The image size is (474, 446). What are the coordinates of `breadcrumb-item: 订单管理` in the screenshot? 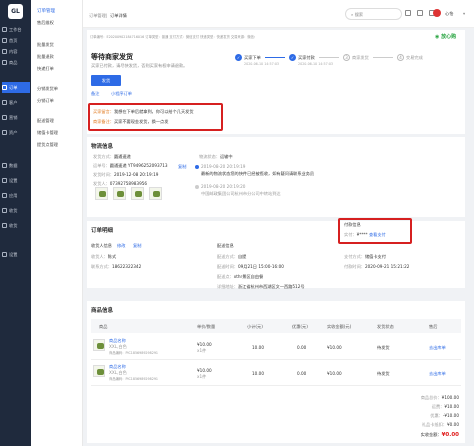 It's located at (97, 16).